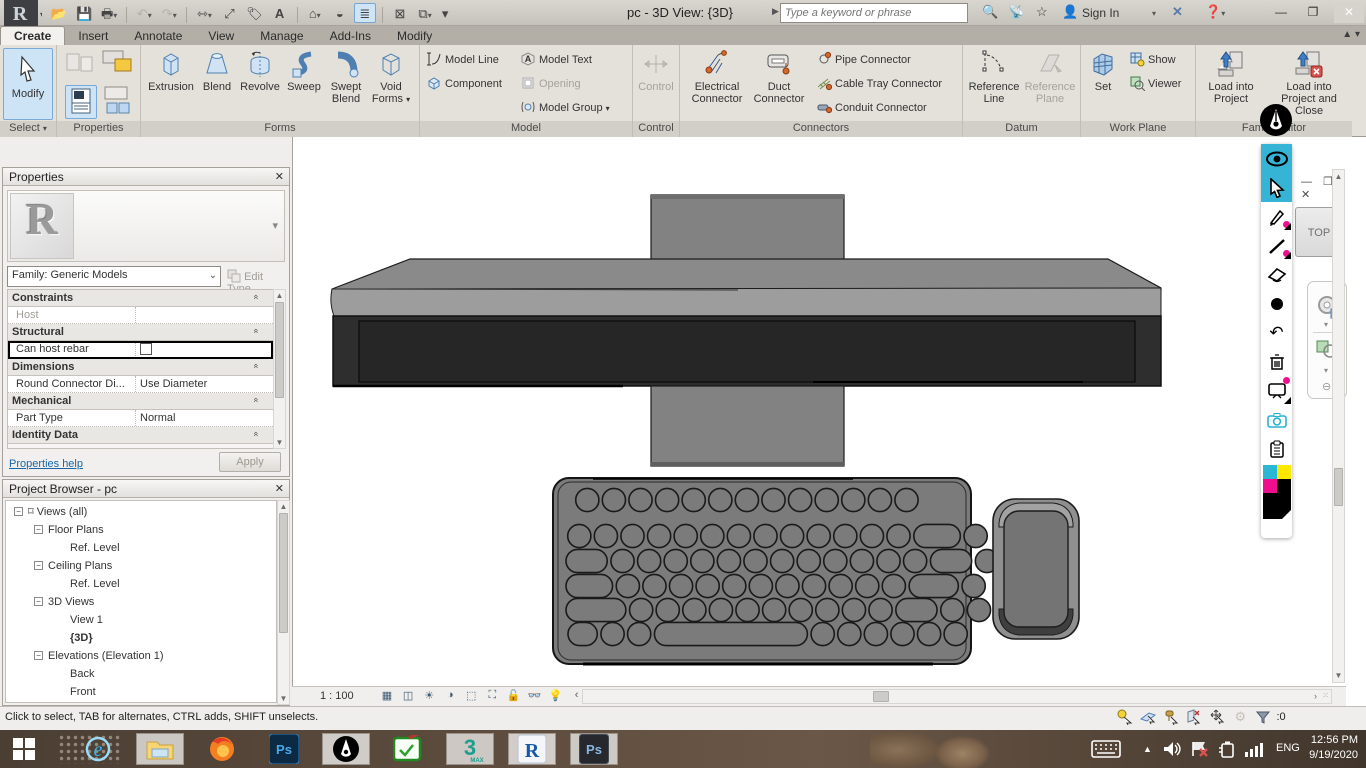 The image size is (1366, 768). I want to click on color-palette, so click(1276, 492).